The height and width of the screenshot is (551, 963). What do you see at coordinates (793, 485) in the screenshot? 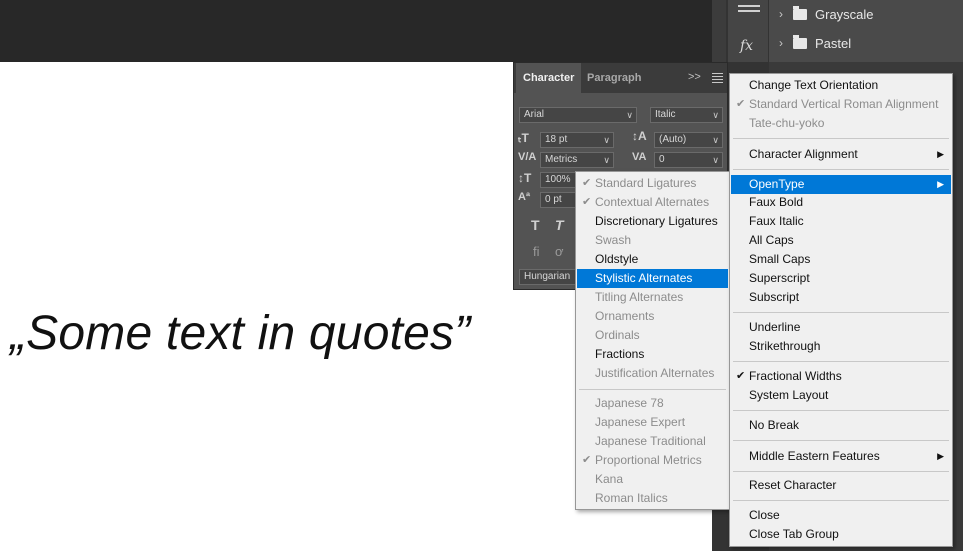
I see `menu-item-label: Reset Character` at bounding box center [793, 485].